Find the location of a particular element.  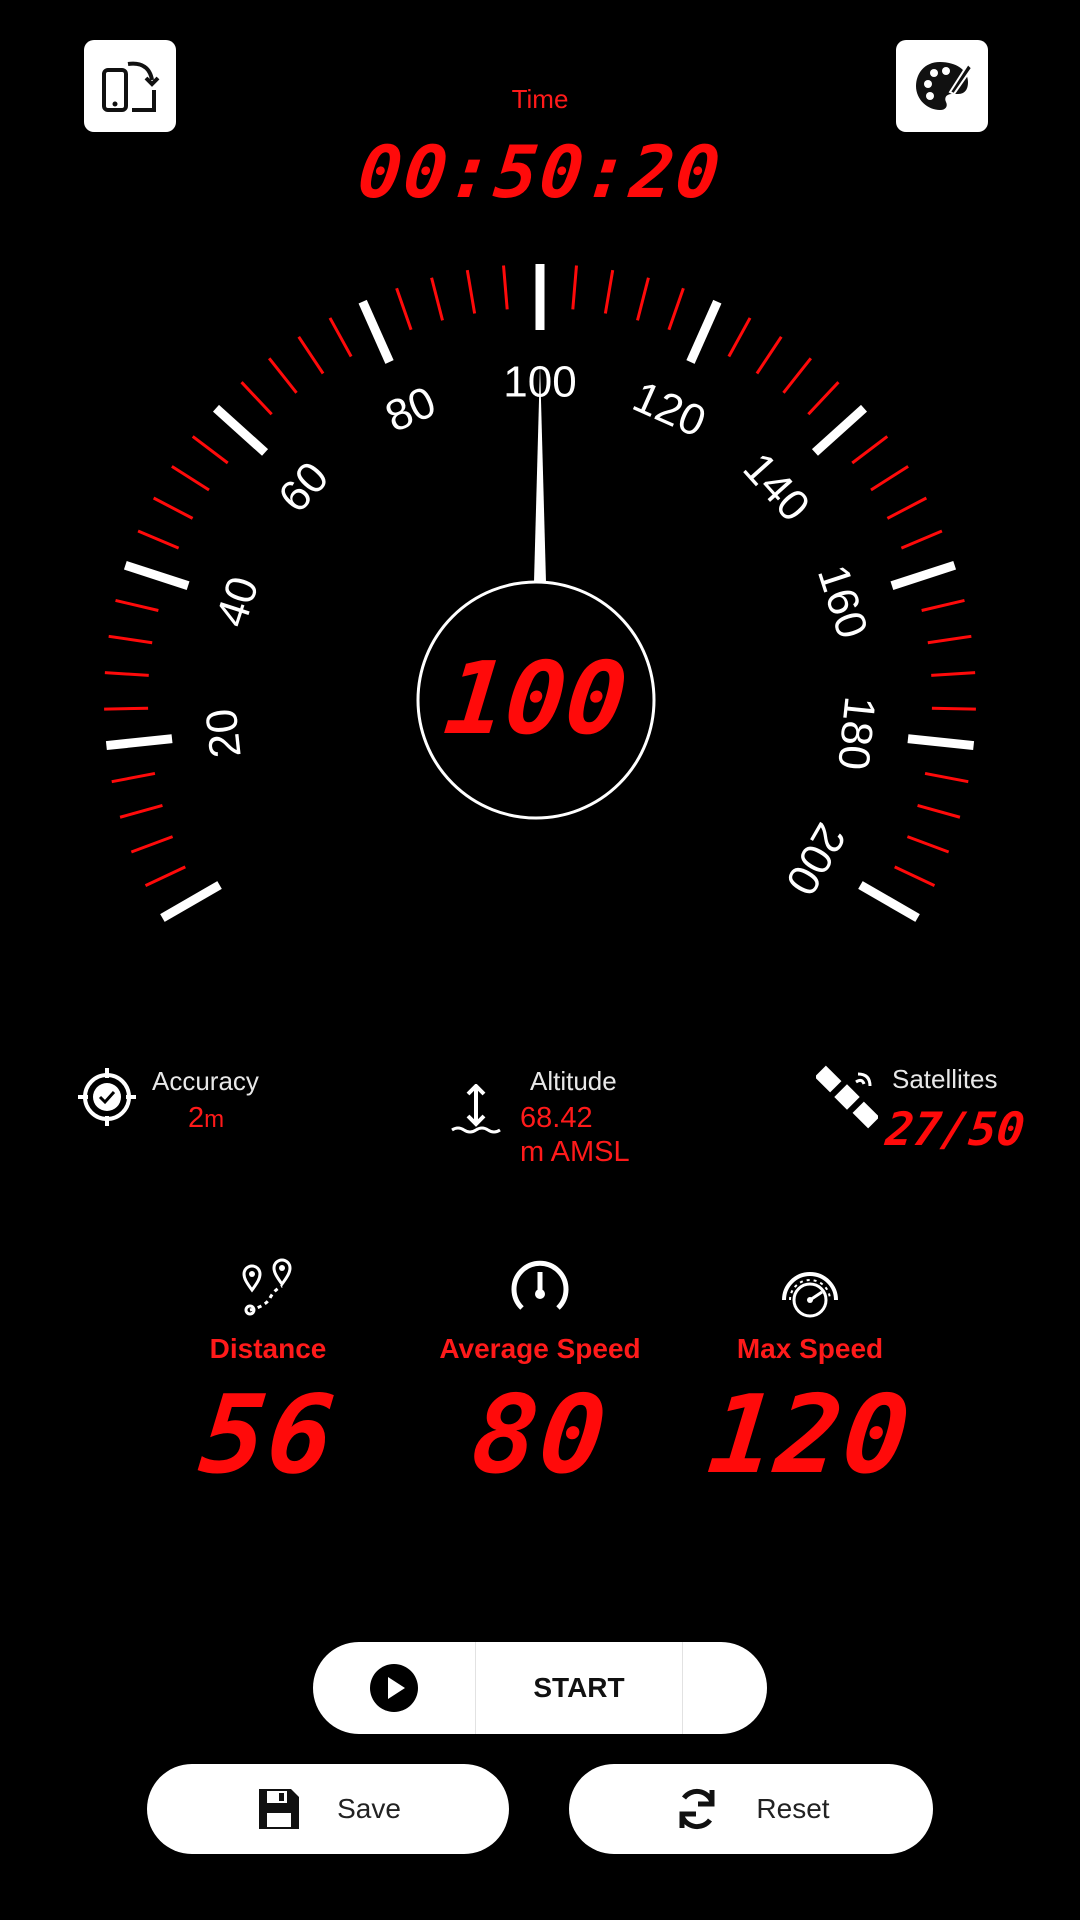

max-speed-label: Max Speed is located at coordinates (810, 1348).